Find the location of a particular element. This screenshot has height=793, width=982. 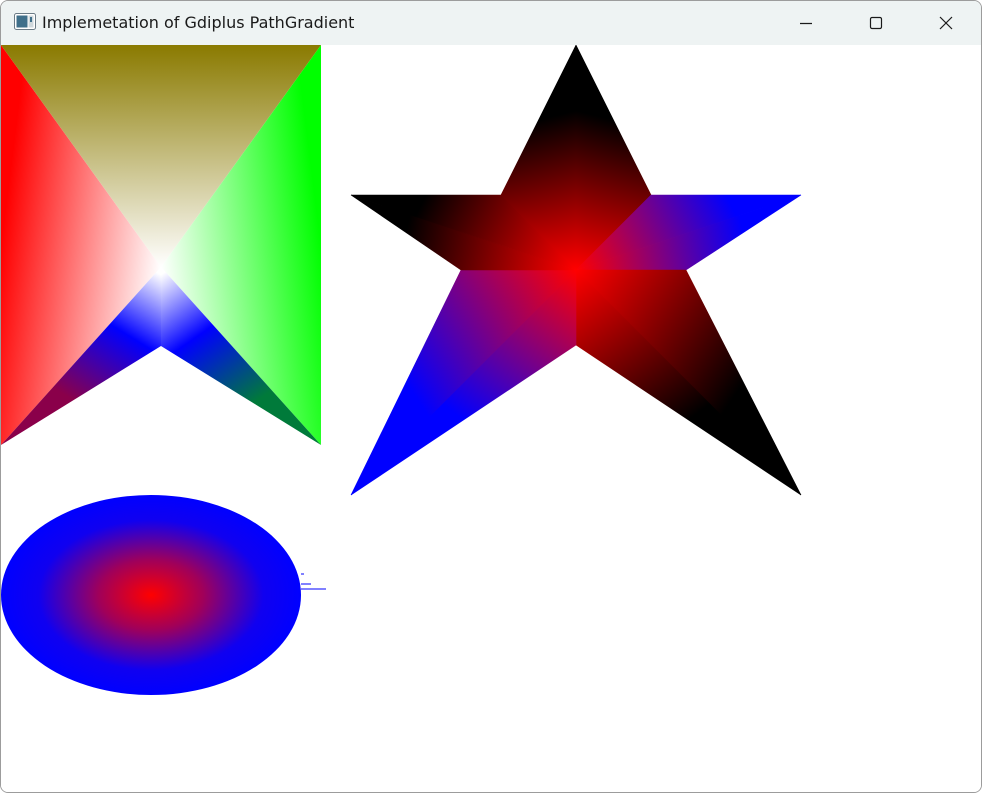

close-button is located at coordinates (946, 23).